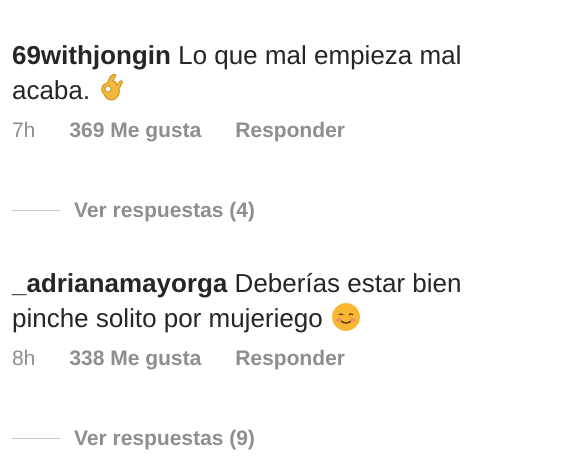 The image size is (582, 468). I want to click on comment-time: 8h, so click(24, 359).